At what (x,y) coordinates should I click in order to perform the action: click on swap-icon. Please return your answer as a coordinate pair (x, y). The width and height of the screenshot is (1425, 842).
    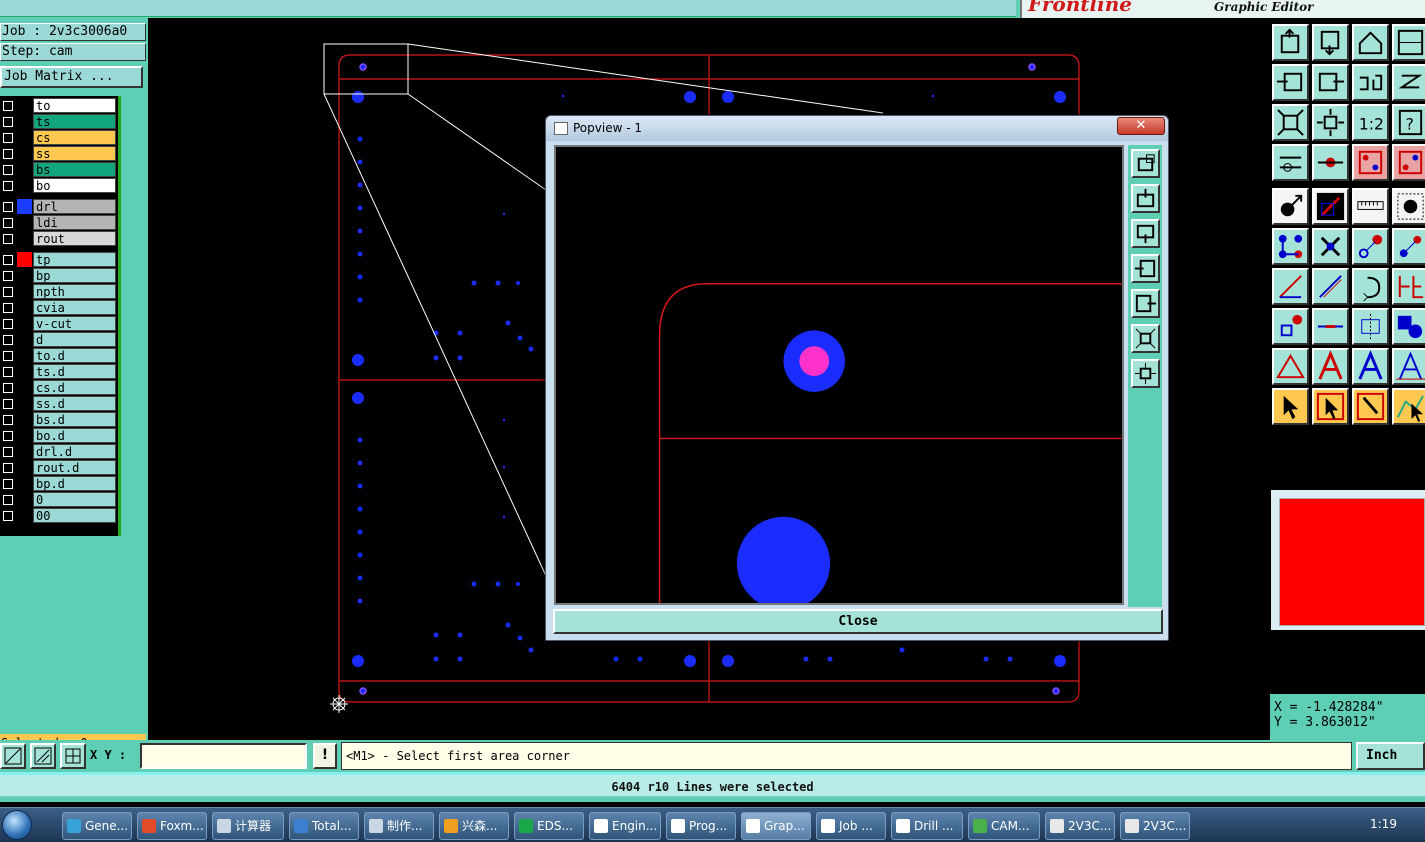
    Looking at the image, I should click on (1370, 82).